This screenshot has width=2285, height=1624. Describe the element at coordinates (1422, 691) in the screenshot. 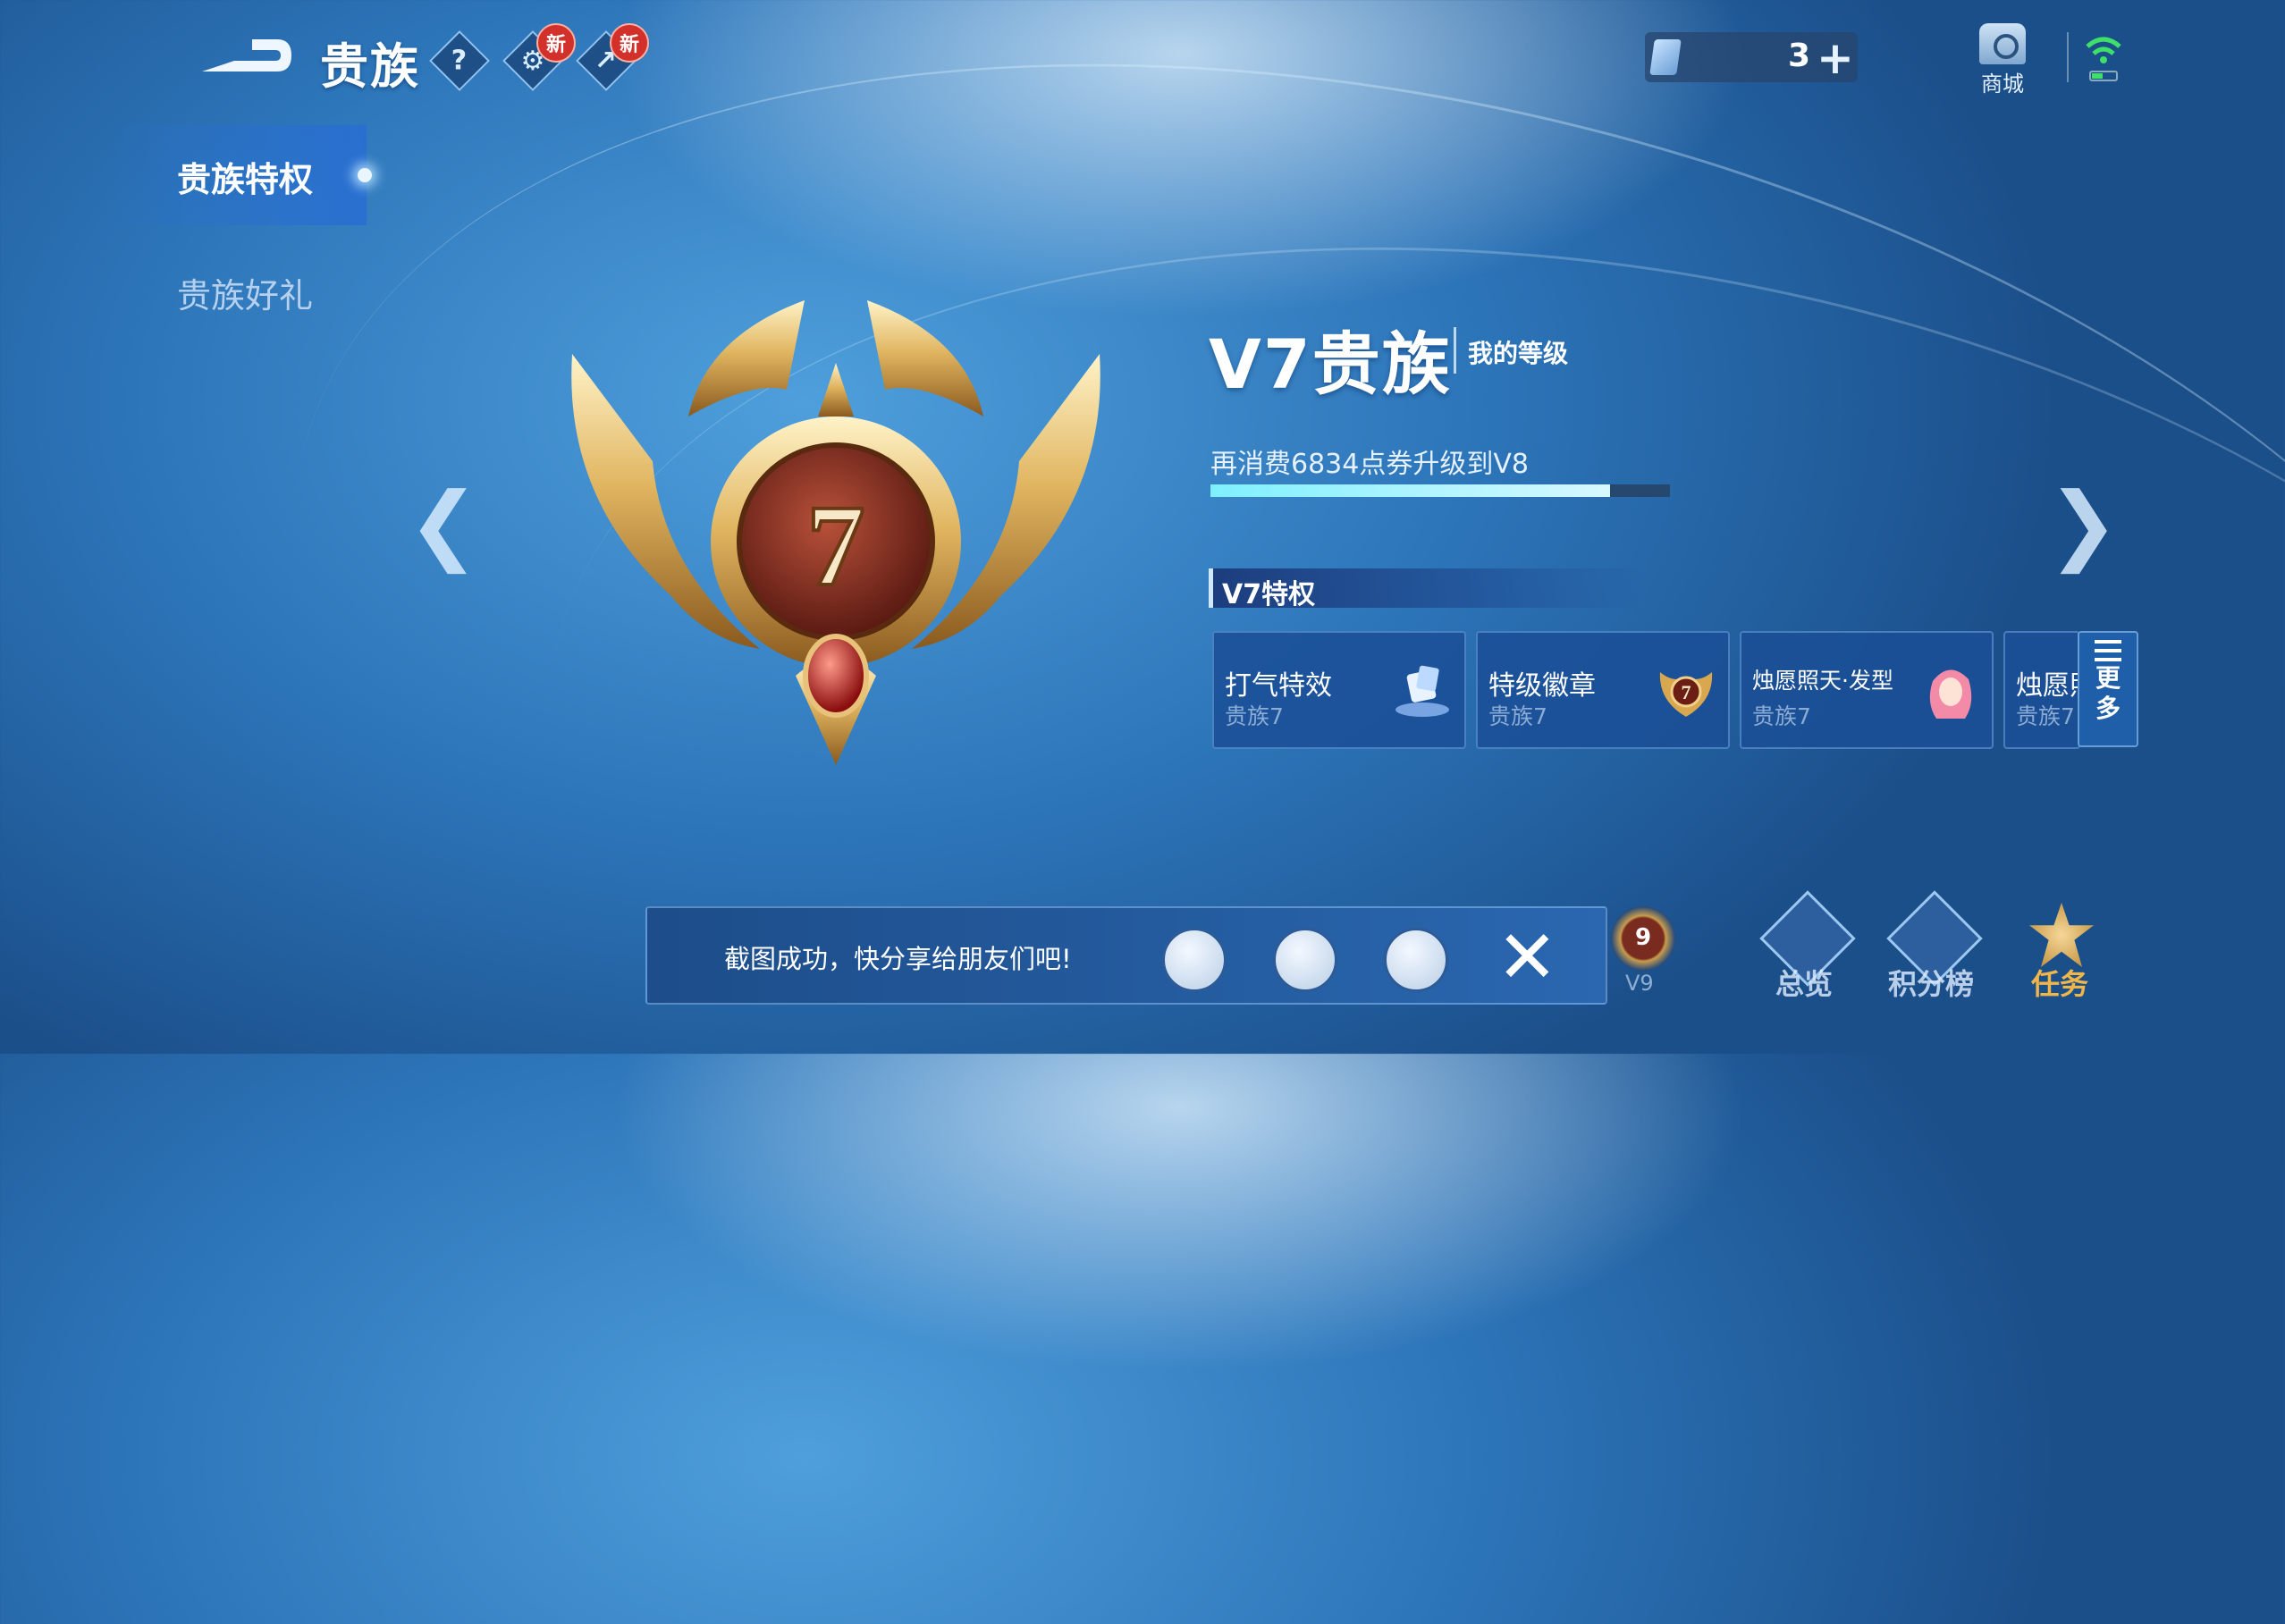

I see `cheer-effect-icon` at that location.